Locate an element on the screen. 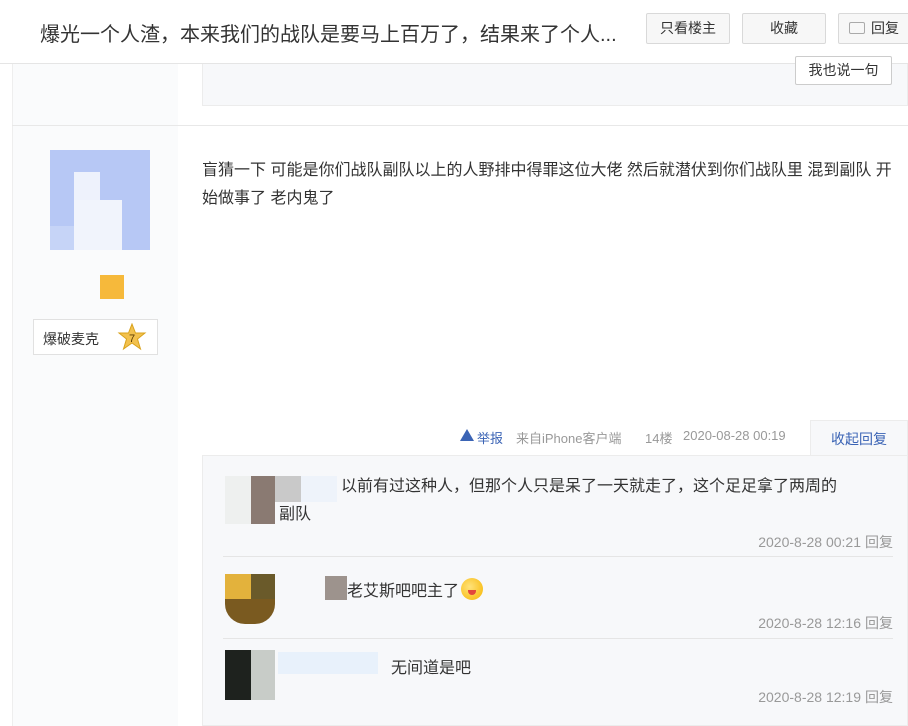  say-something-button: 我也说一句 is located at coordinates (843, 70).